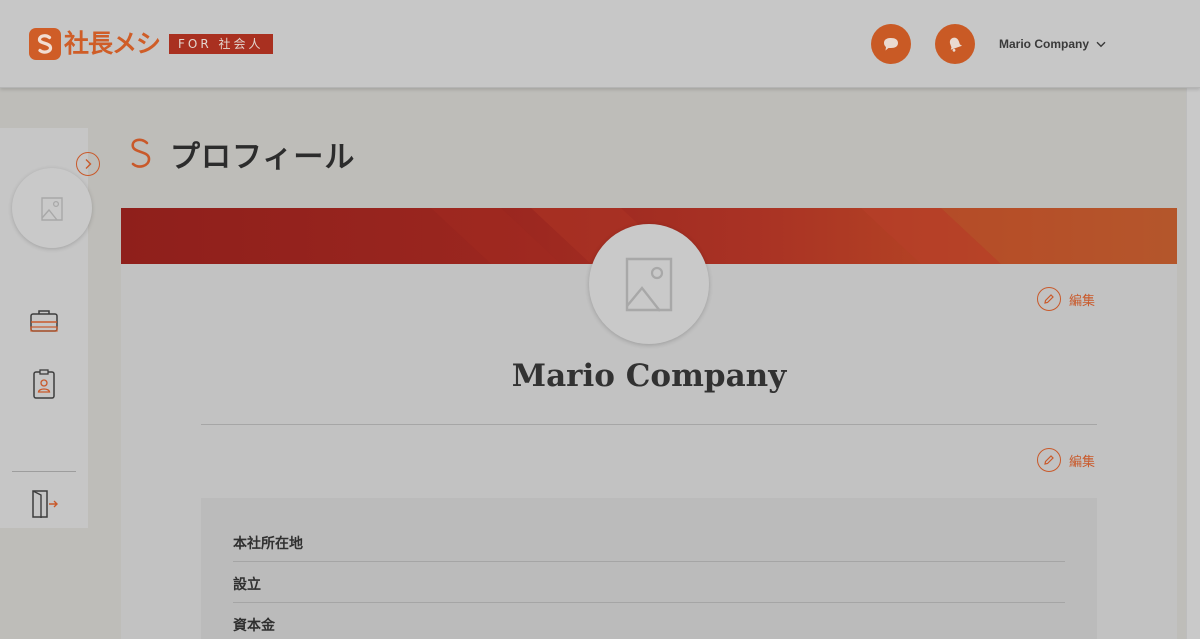 The width and height of the screenshot is (1200, 639). I want to click on message-button, so click(891, 44).